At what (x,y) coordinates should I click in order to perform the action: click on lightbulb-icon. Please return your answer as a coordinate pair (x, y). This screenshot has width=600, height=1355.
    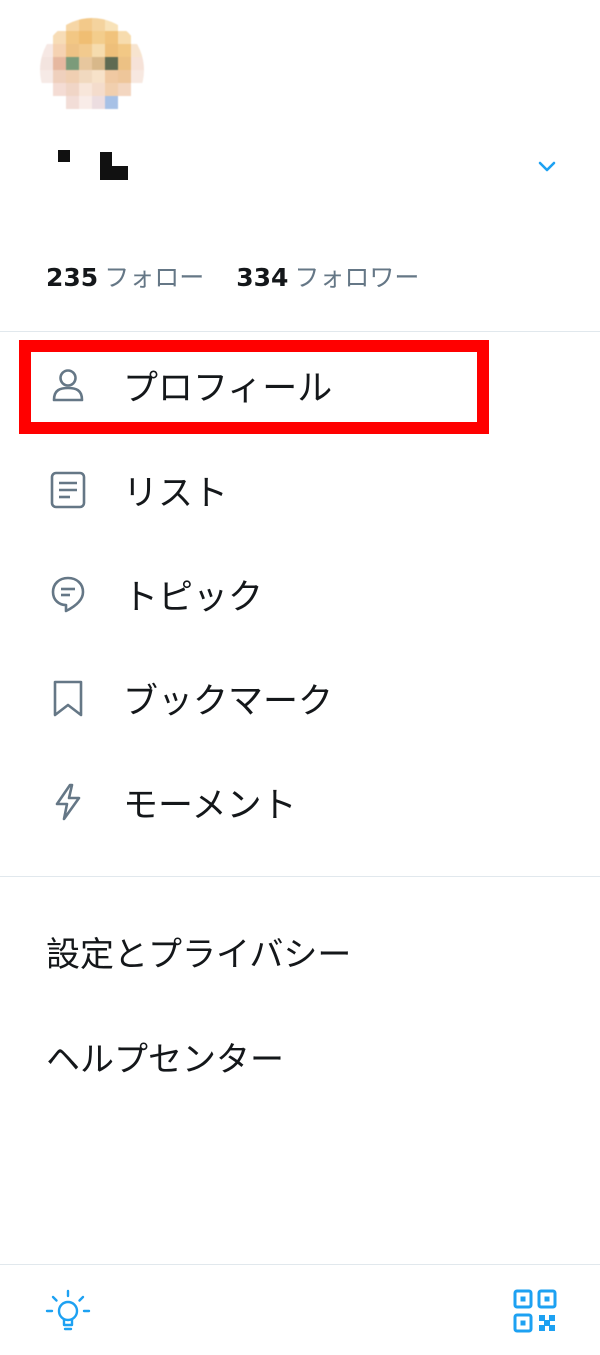
    Looking at the image, I should click on (68, 1311).